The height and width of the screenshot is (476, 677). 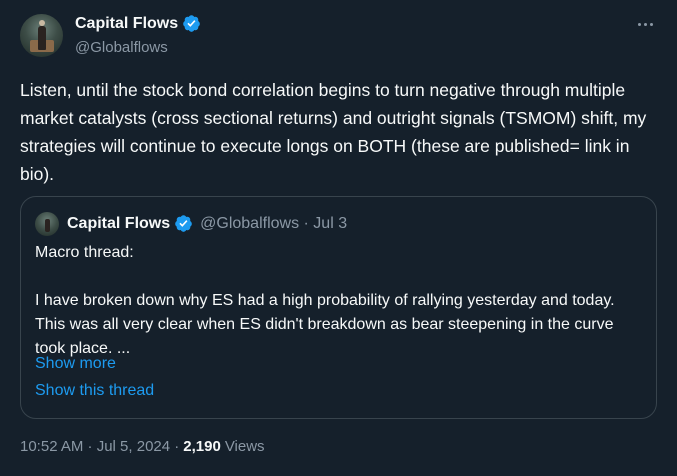 I want to click on author-display-name: Capital Flows, so click(x=126, y=24).